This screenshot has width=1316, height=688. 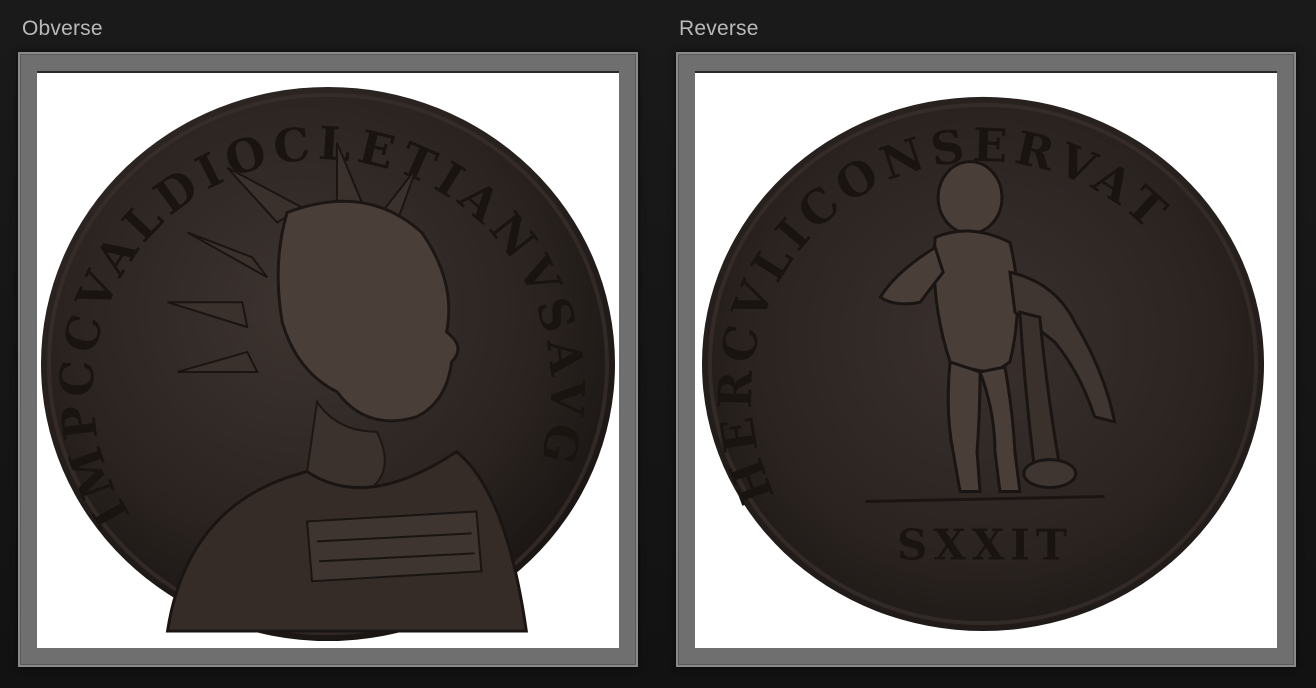 I want to click on obverse-label: Obverse, so click(x=62, y=28).